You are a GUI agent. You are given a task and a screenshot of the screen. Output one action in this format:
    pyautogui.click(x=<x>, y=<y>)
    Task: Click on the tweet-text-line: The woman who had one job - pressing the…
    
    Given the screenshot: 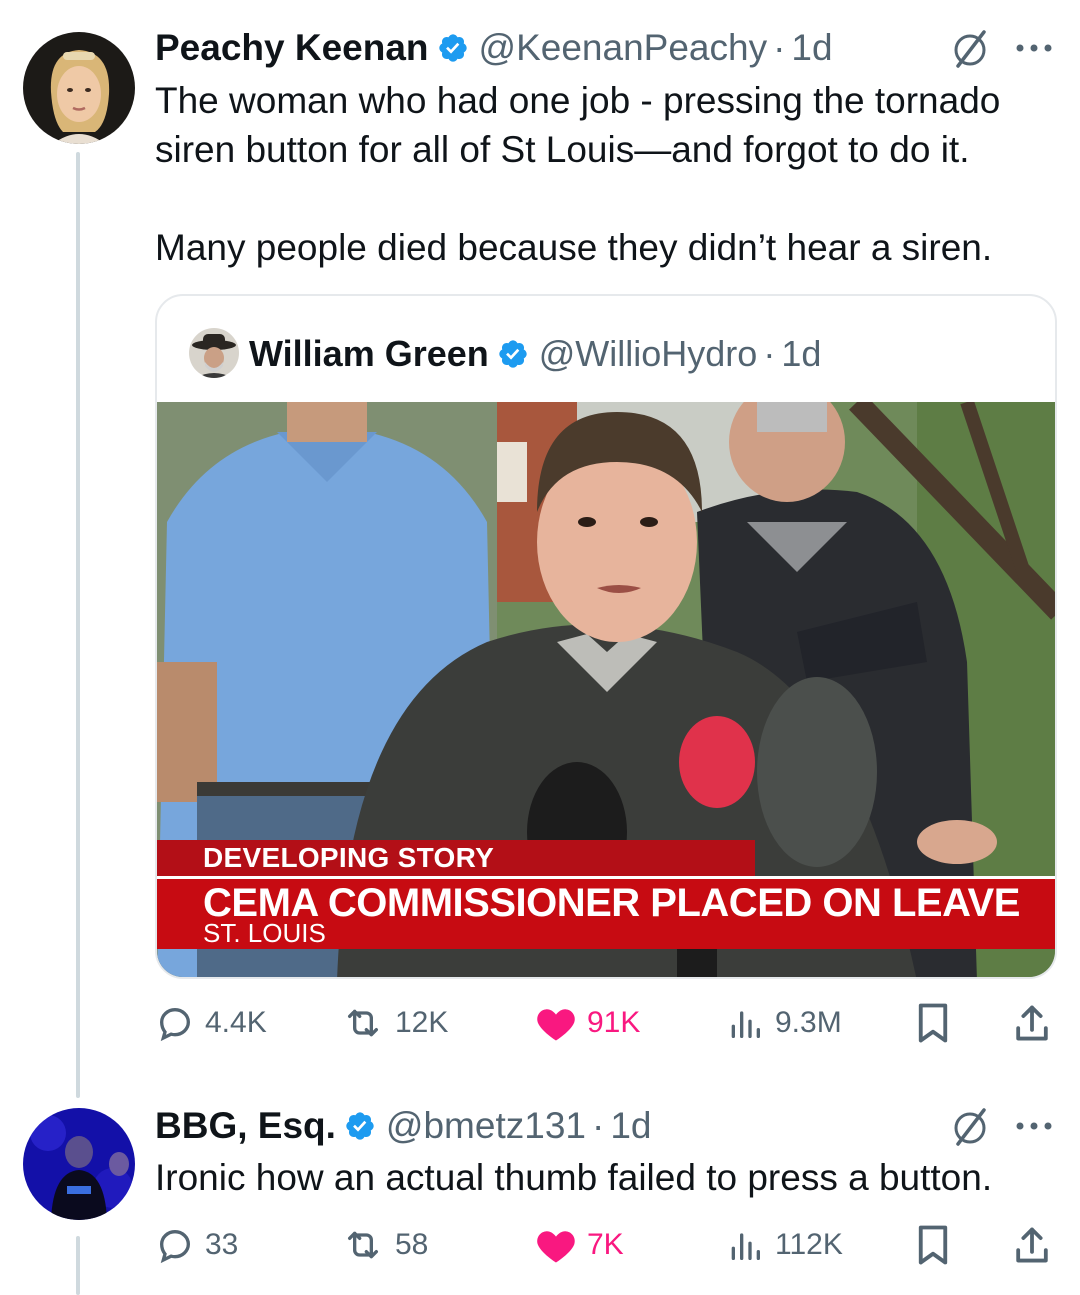 What is the action you would take?
    pyautogui.click(x=578, y=100)
    